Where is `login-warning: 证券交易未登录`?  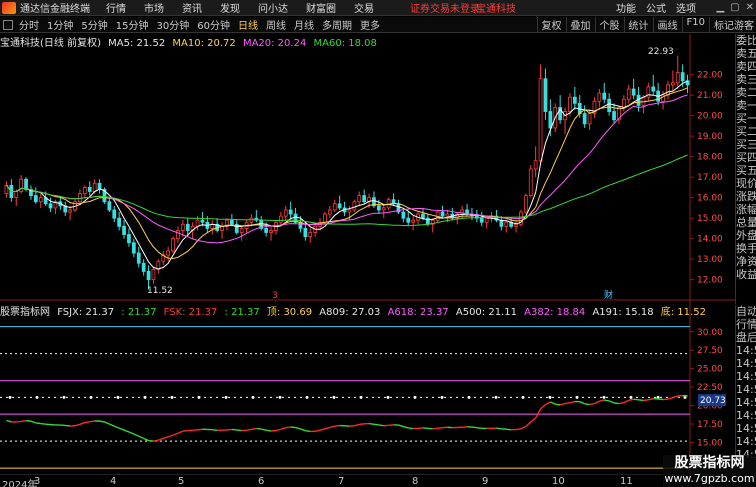
login-warning: 证券交易未登录 is located at coordinates (445, 7).